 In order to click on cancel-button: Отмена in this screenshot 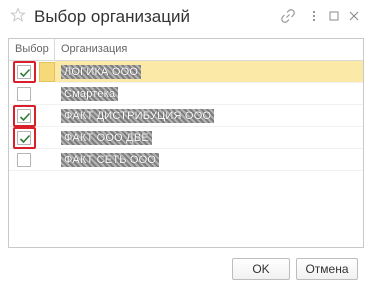, I will do `click(327, 269)`.